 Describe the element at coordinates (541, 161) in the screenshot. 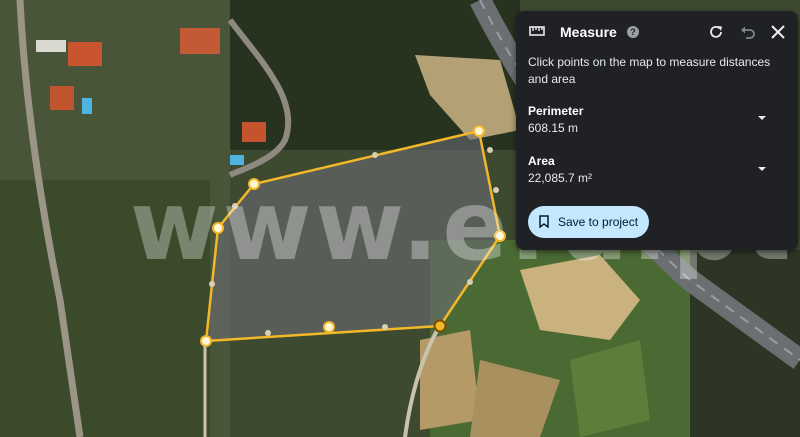

I see `area-label: Area` at that location.